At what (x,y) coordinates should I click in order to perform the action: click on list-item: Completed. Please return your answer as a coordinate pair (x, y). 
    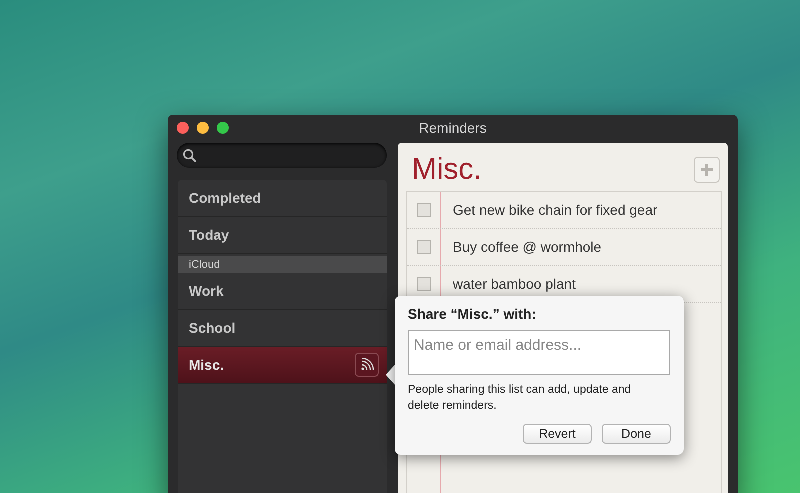
    Looking at the image, I should click on (282, 198).